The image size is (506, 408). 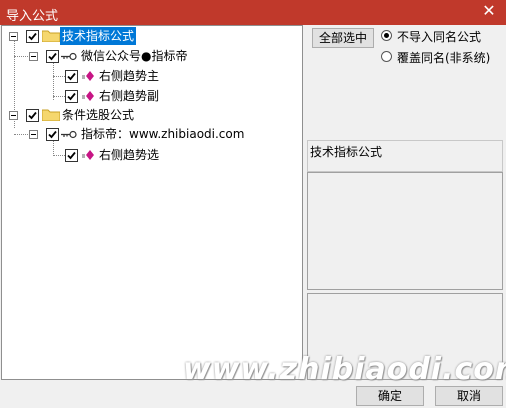 I want to click on radio-overwrite, so click(x=386, y=56).